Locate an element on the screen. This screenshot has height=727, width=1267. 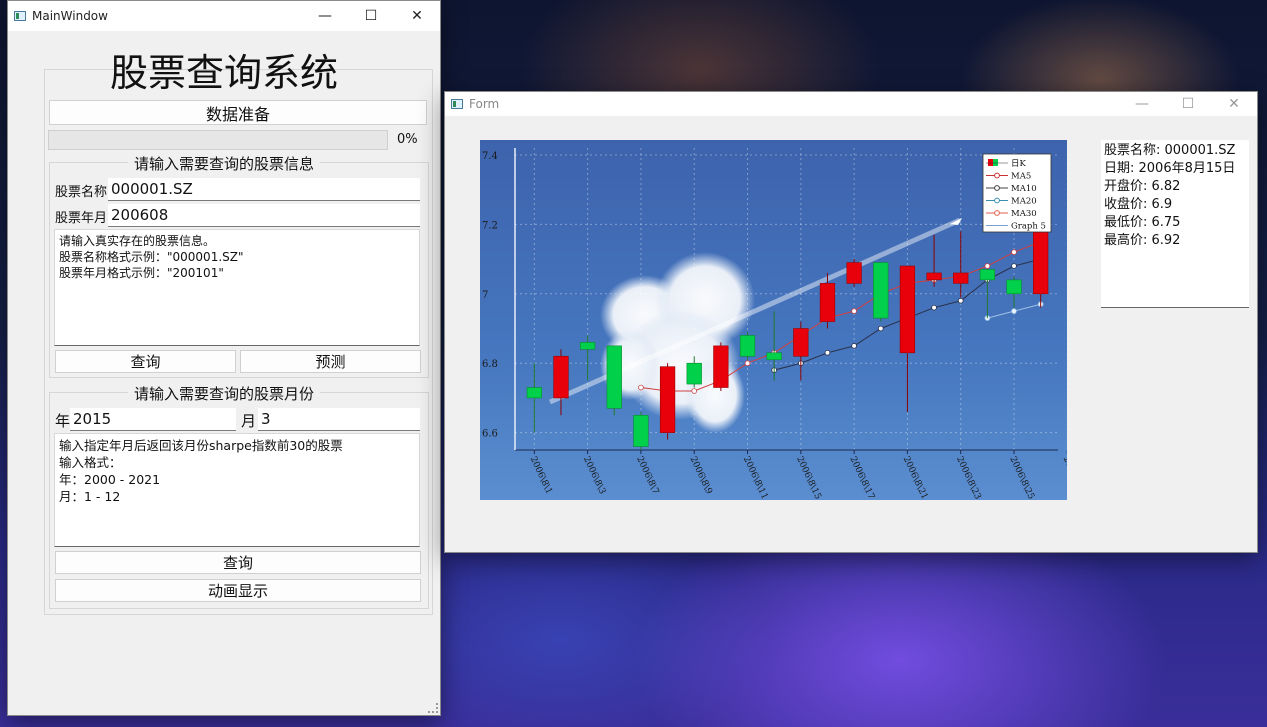
animate-button: 动画显示 is located at coordinates (238, 590).